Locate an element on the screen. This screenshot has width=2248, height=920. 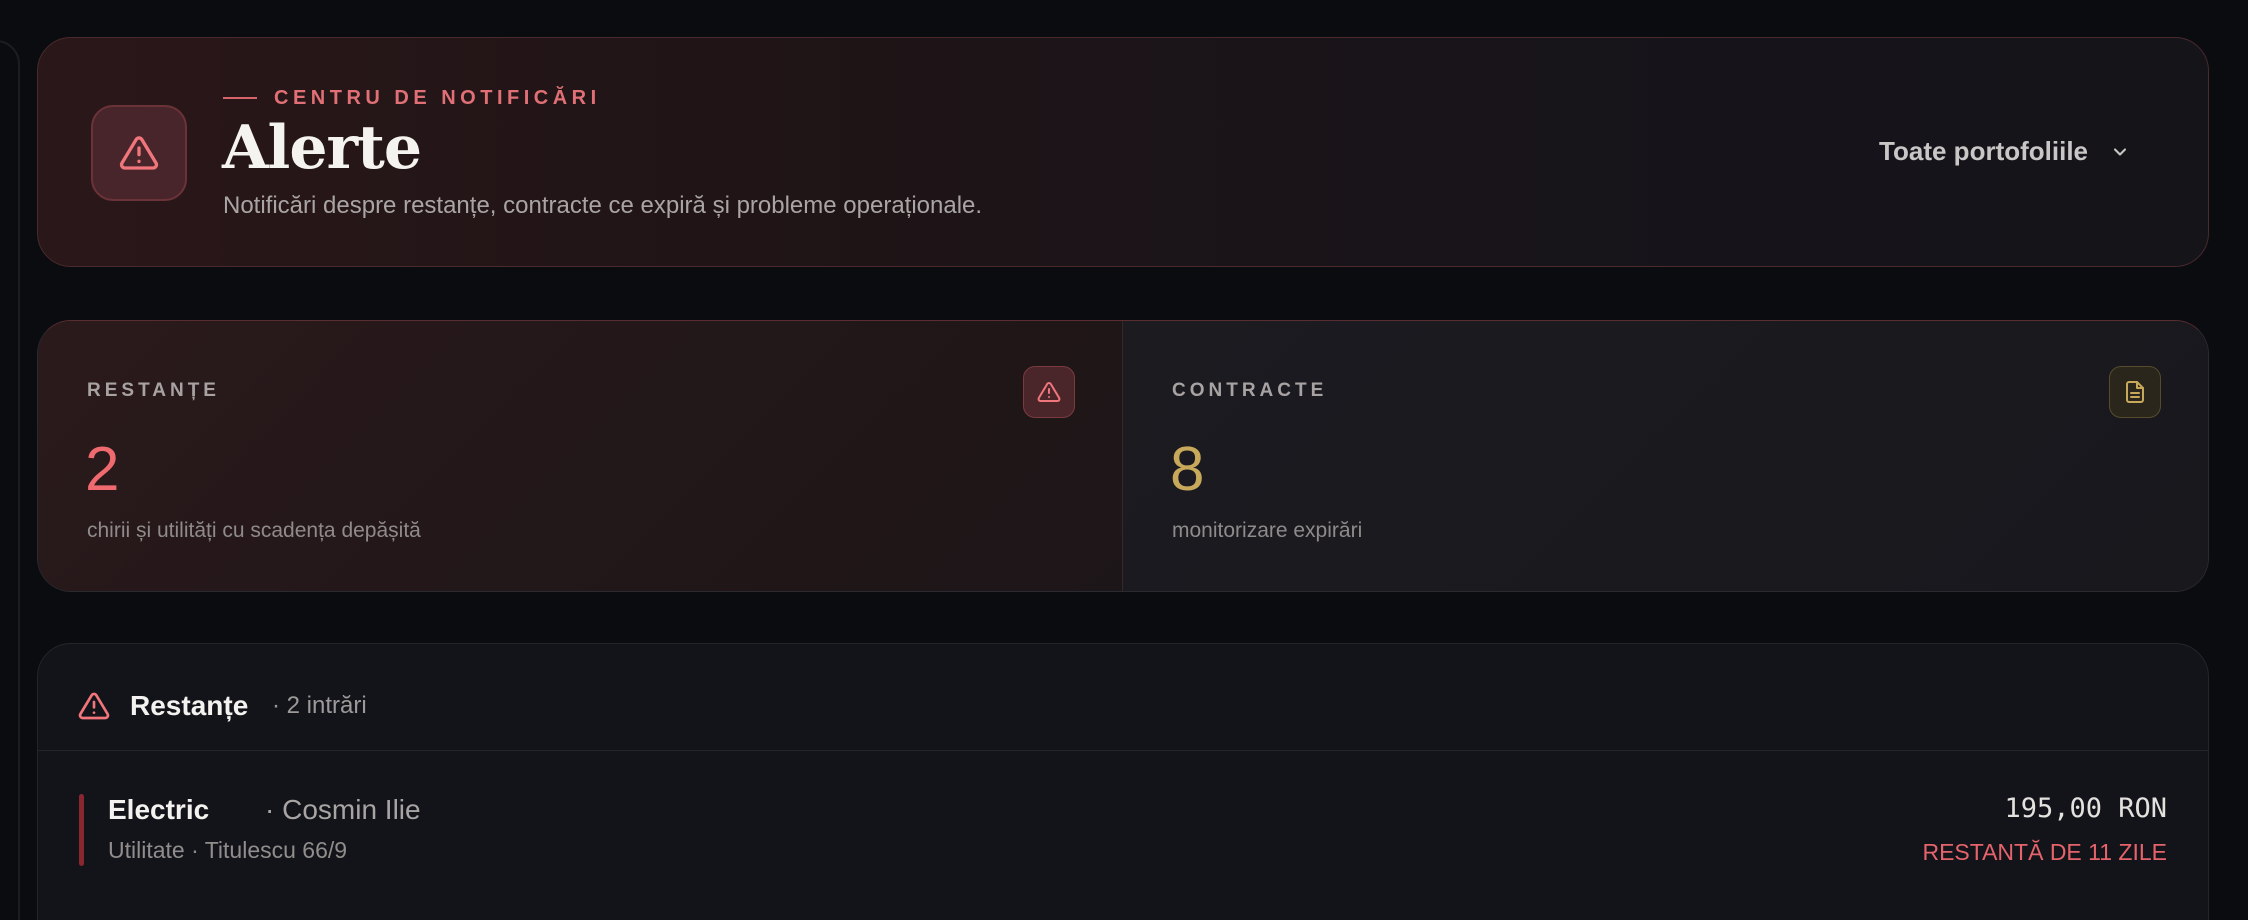
restante-list-count: · 2 intrări is located at coordinates (319, 705).